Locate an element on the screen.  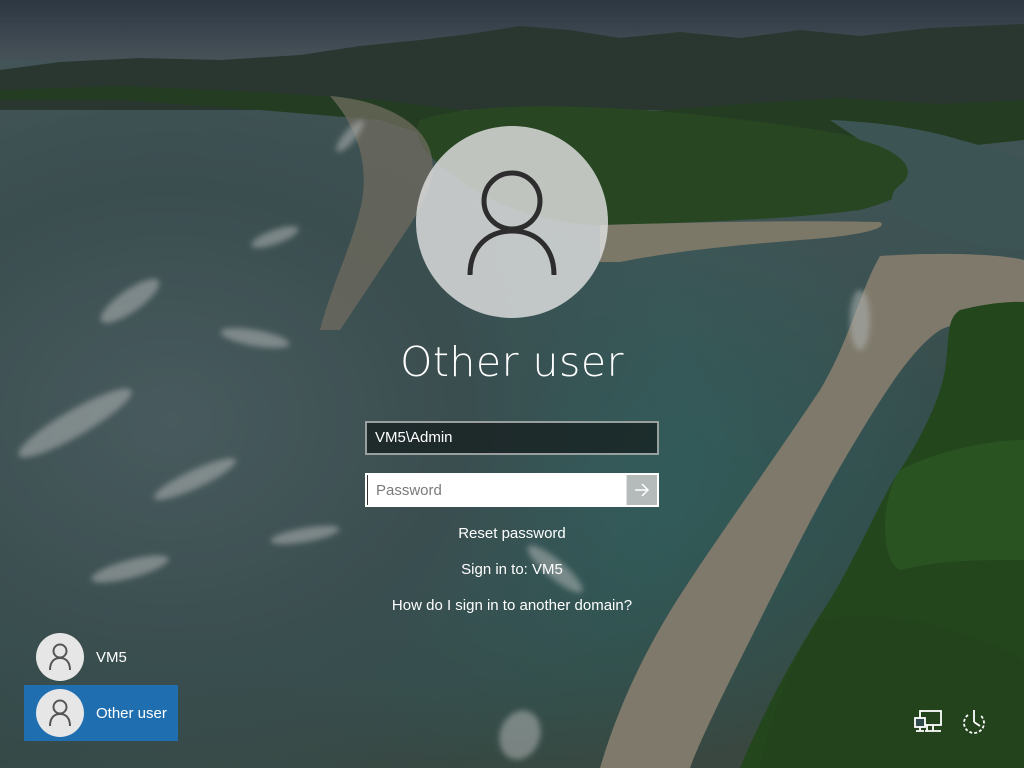
user-tile-other-user: Other user is located at coordinates (101, 713).